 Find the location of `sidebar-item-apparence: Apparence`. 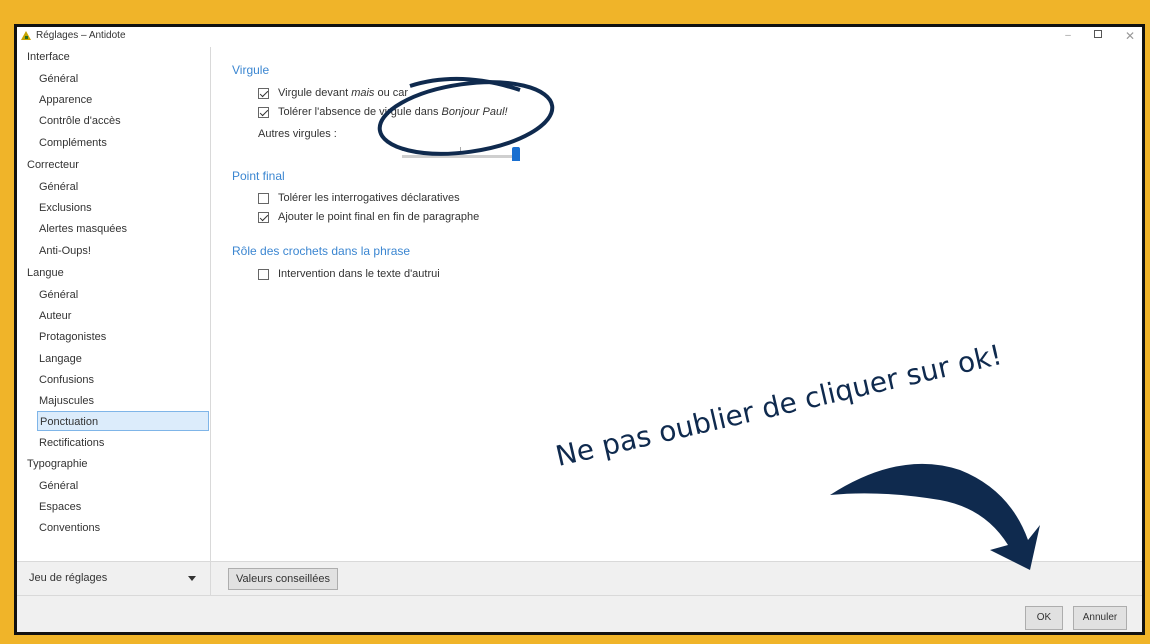

sidebar-item-apparence: Apparence is located at coordinates (123, 100).